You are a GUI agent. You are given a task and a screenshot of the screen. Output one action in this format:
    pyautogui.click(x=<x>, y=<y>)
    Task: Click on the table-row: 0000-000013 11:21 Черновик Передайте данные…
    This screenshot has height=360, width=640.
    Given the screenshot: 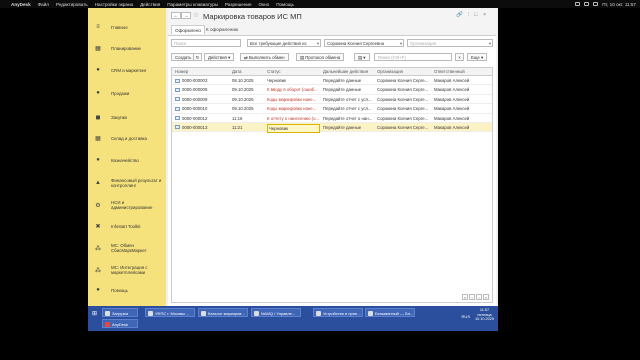 What is the action you would take?
    pyautogui.click(x=332, y=127)
    